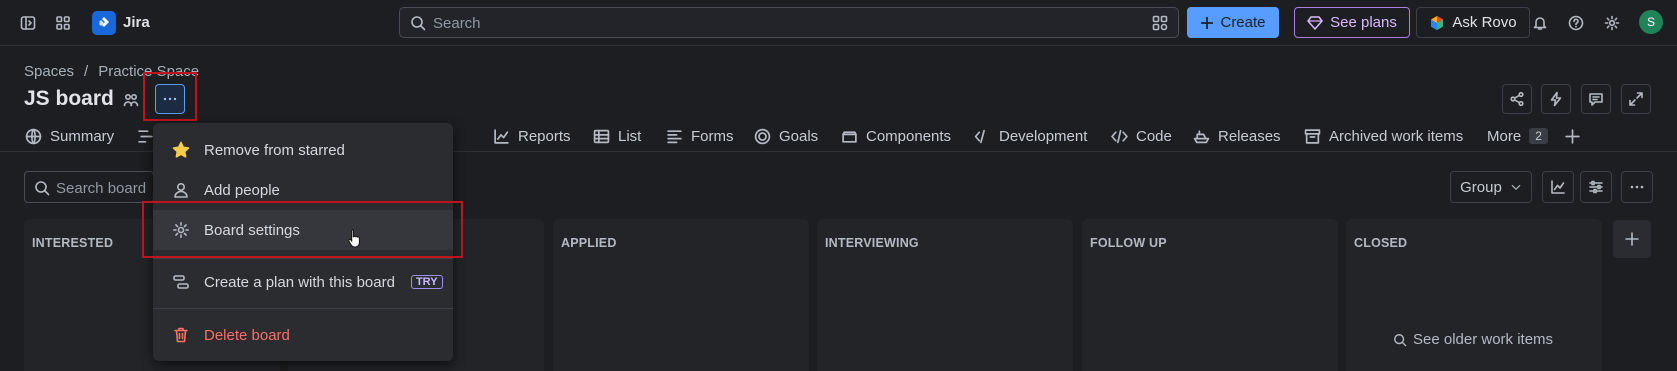 The height and width of the screenshot is (371, 1677). Describe the element at coordinates (630, 136) in the screenshot. I see `tab-label: List` at that location.